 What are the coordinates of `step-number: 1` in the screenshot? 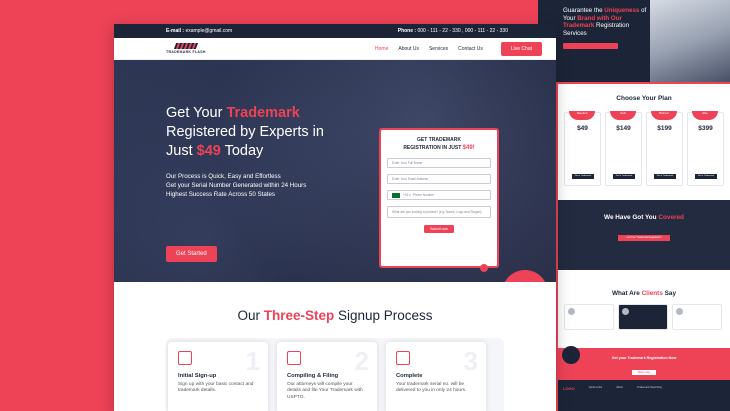 It's located at (252, 361).